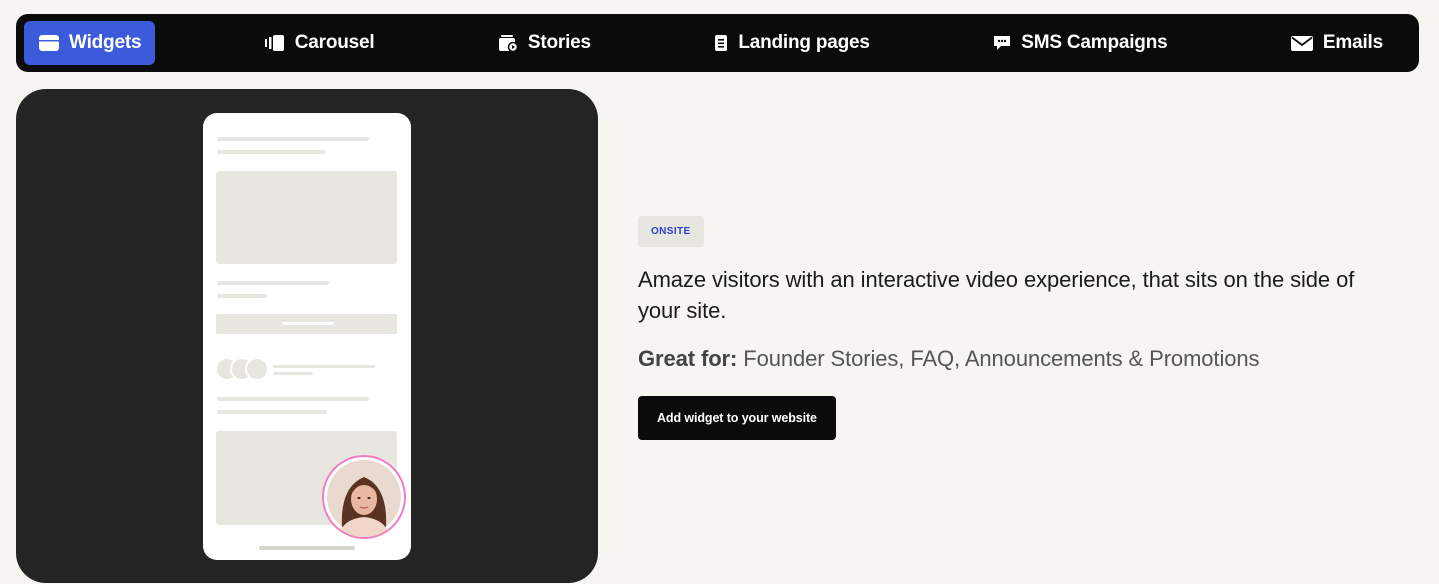 The image size is (1439, 584). I want to click on envelope-icon, so click(1302, 43).